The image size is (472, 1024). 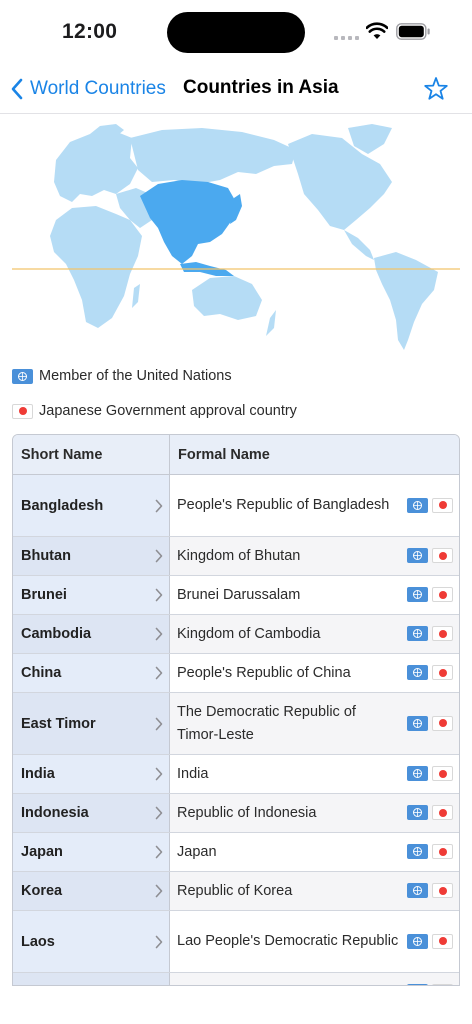 What do you see at coordinates (197, 851) in the screenshot?
I see `formal-name: Japan` at bounding box center [197, 851].